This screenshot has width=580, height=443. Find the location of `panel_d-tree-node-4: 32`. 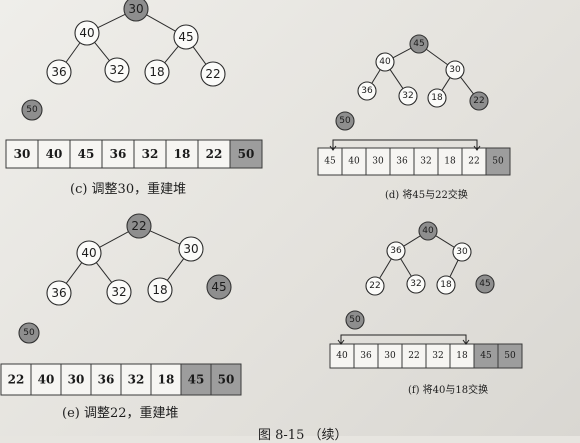

panel_d-tree-node-4: 32 is located at coordinates (408, 96).